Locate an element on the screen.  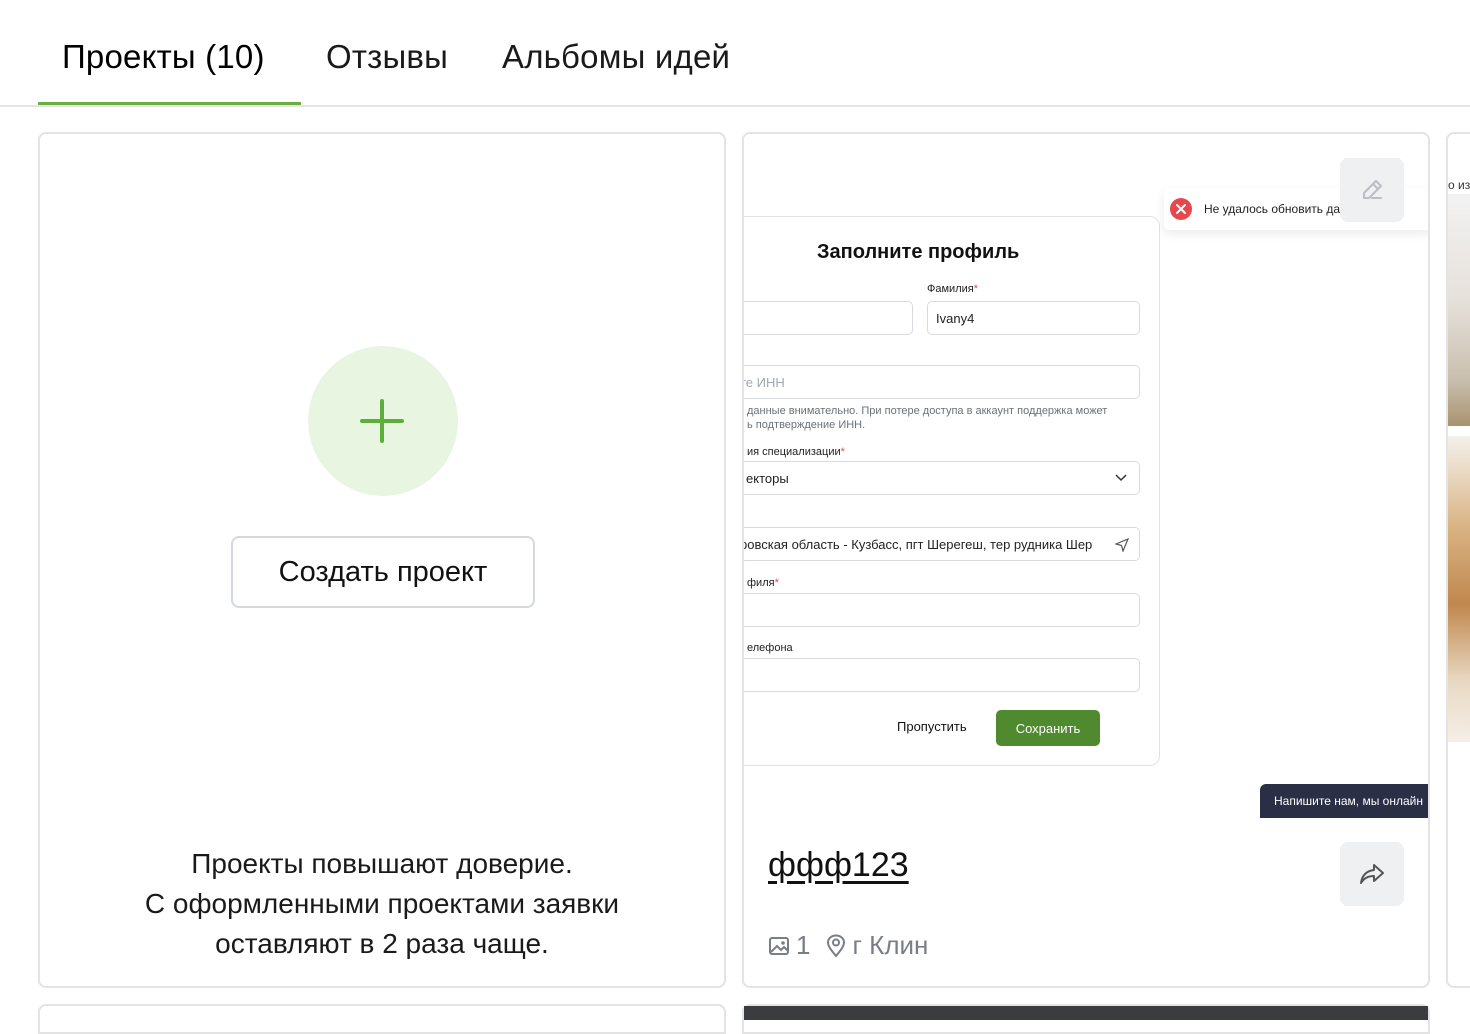
image-icon is located at coordinates (779, 945).